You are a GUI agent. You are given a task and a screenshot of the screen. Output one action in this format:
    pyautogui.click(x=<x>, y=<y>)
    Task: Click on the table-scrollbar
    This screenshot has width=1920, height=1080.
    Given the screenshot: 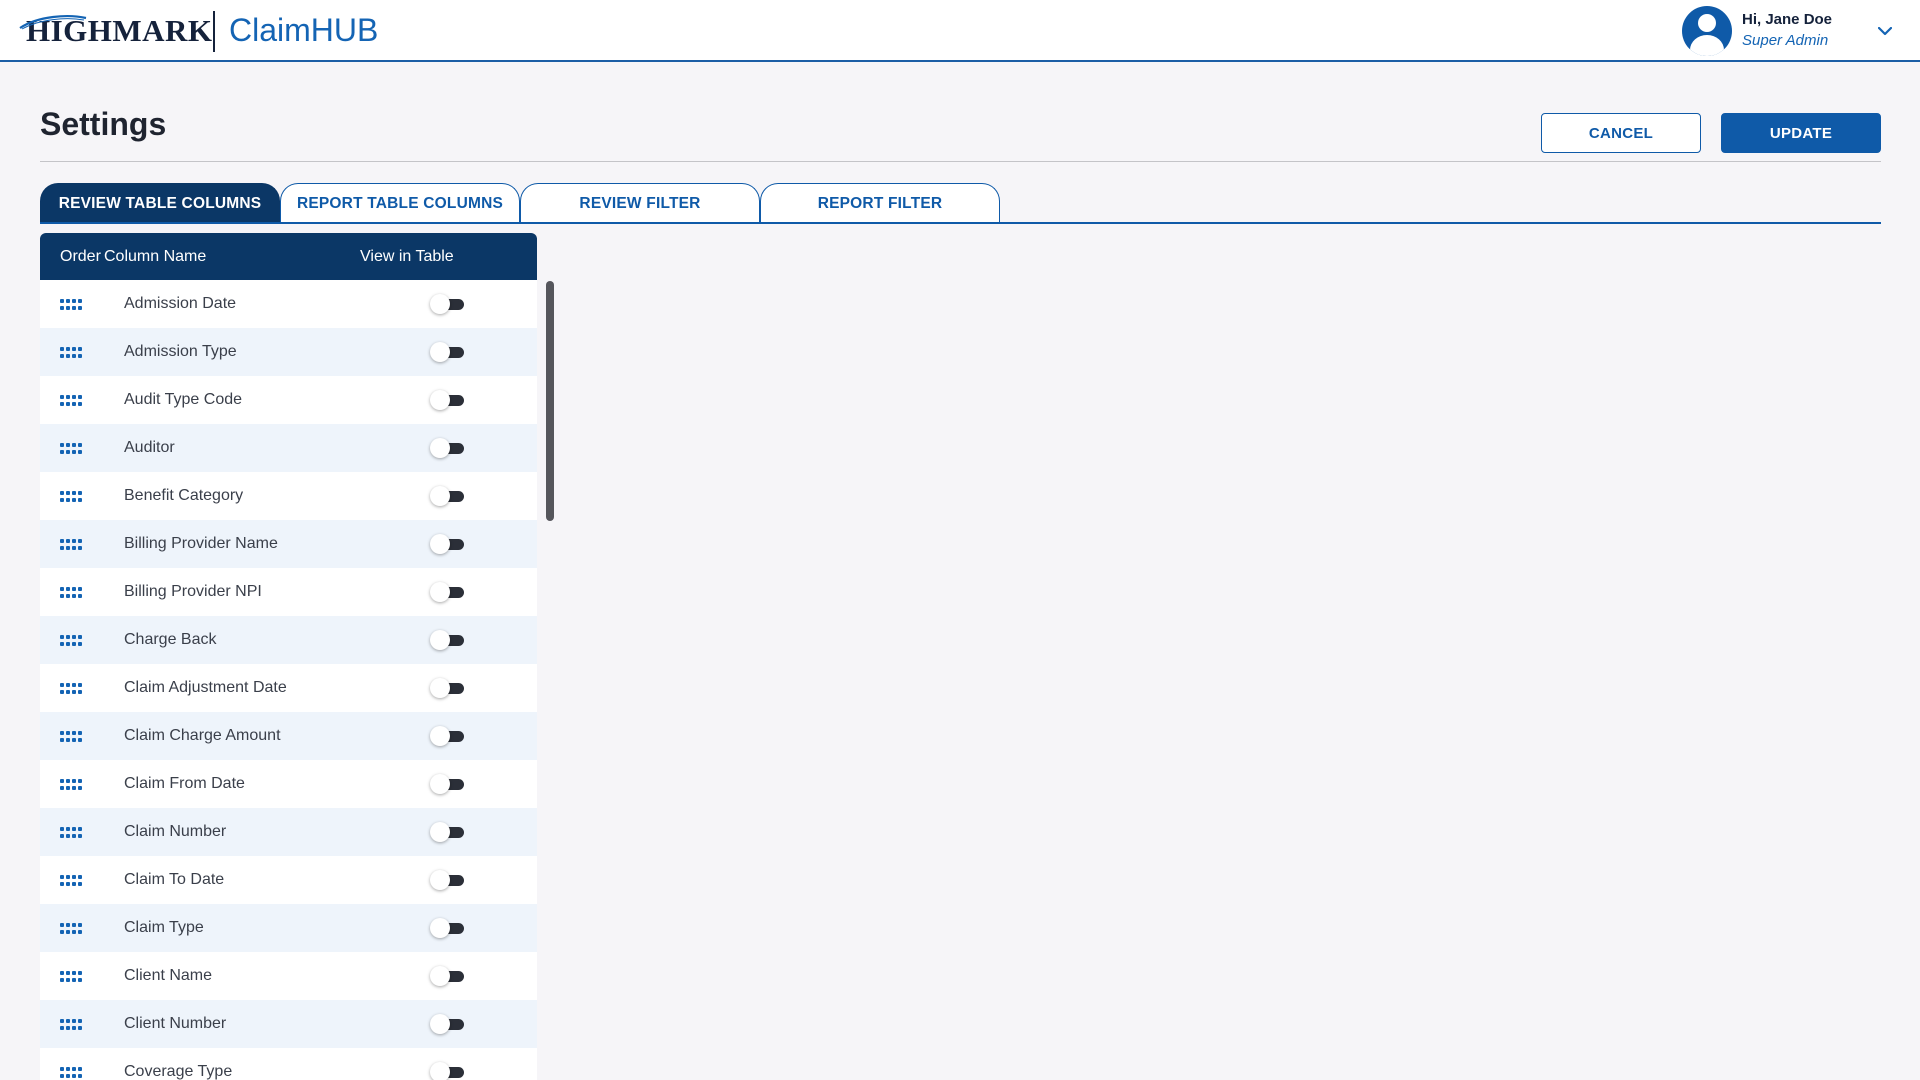 What is the action you would take?
    pyautogui.click(x=550, y=401)
    